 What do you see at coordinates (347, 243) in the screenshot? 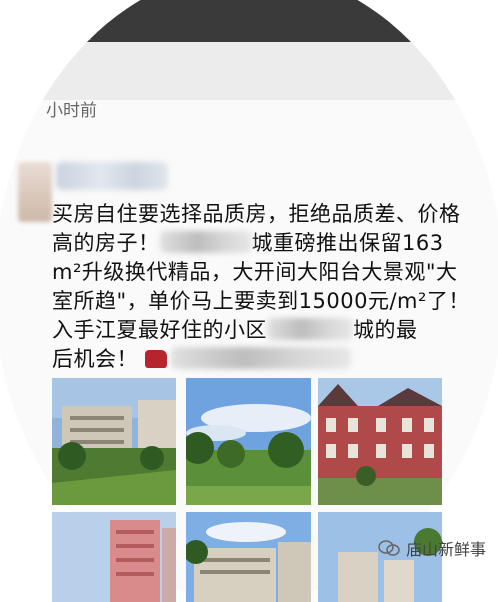
I see `post-text-line-2b: 城重磅推出保留163` at bounding box center [347, 243].